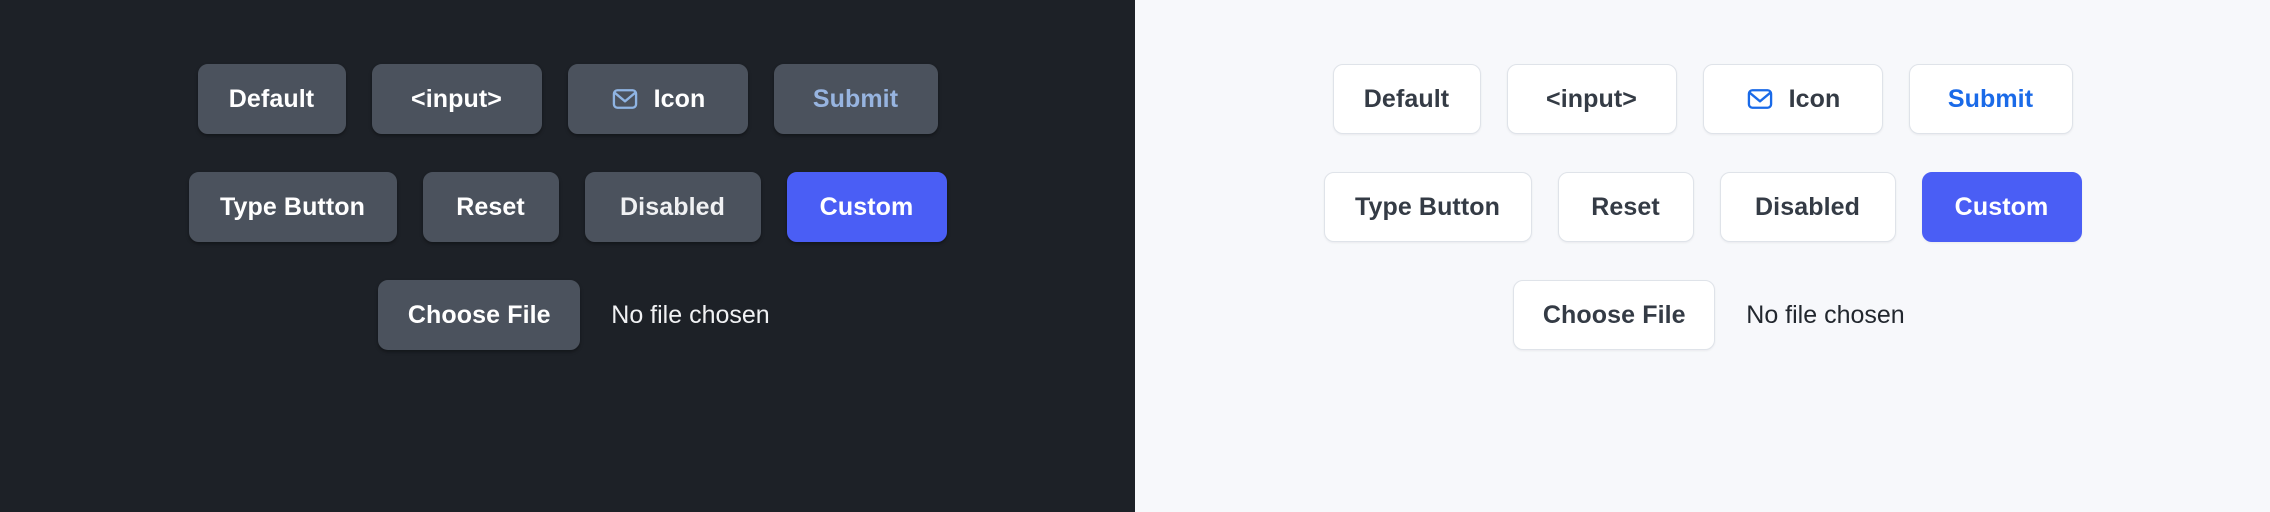  I want to click on dark-button-row-1: Default <input> Icon Submit, so click(568, 99).